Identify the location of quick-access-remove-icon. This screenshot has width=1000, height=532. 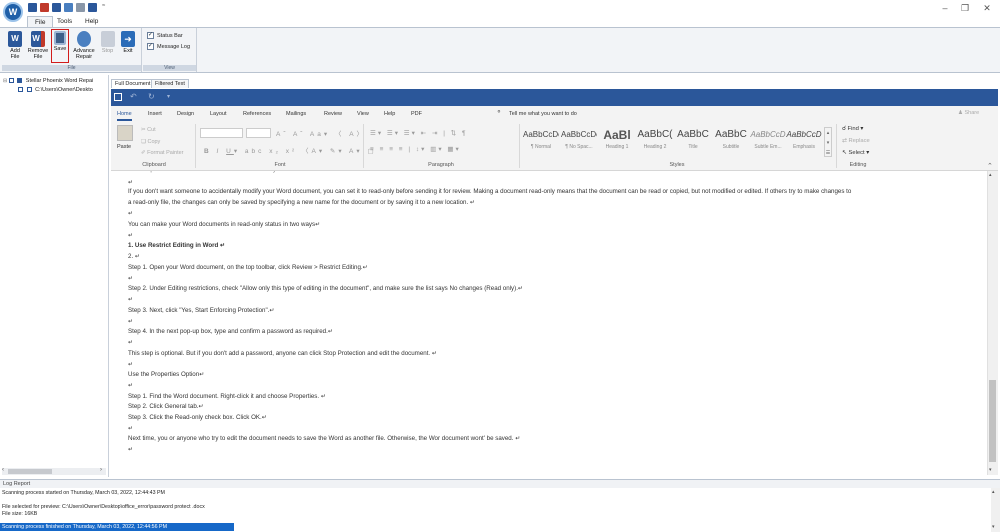
(44, 7).